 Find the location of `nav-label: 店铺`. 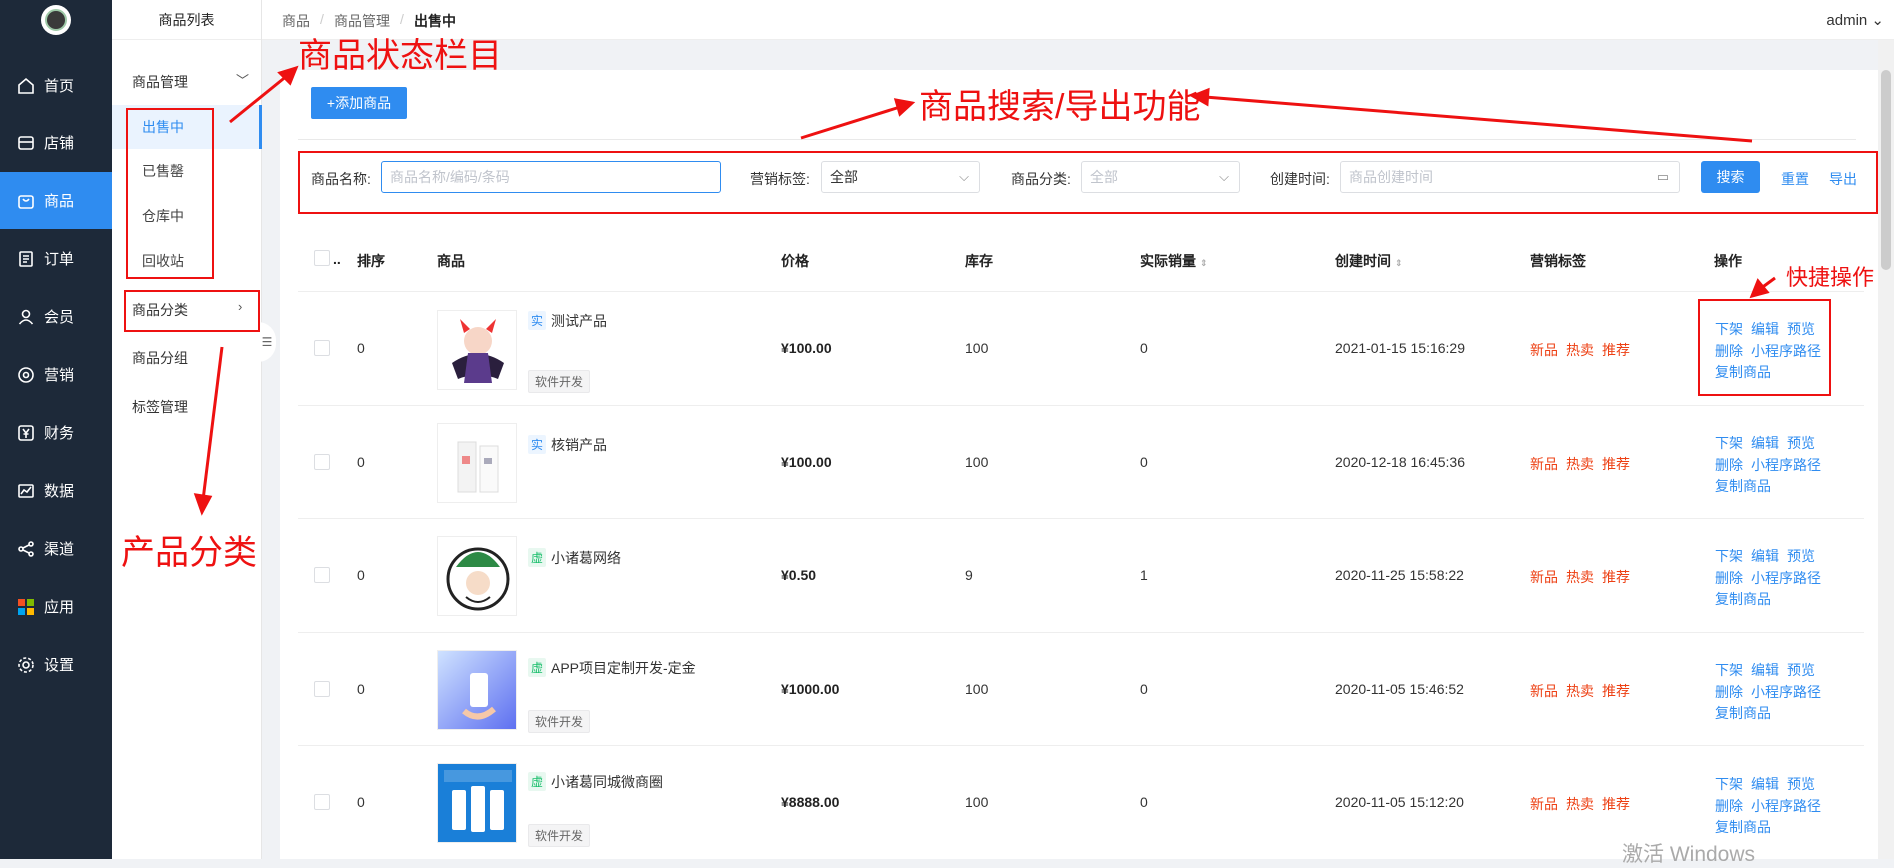

nav-label: 店铺 is located at coordinates (59, 143).